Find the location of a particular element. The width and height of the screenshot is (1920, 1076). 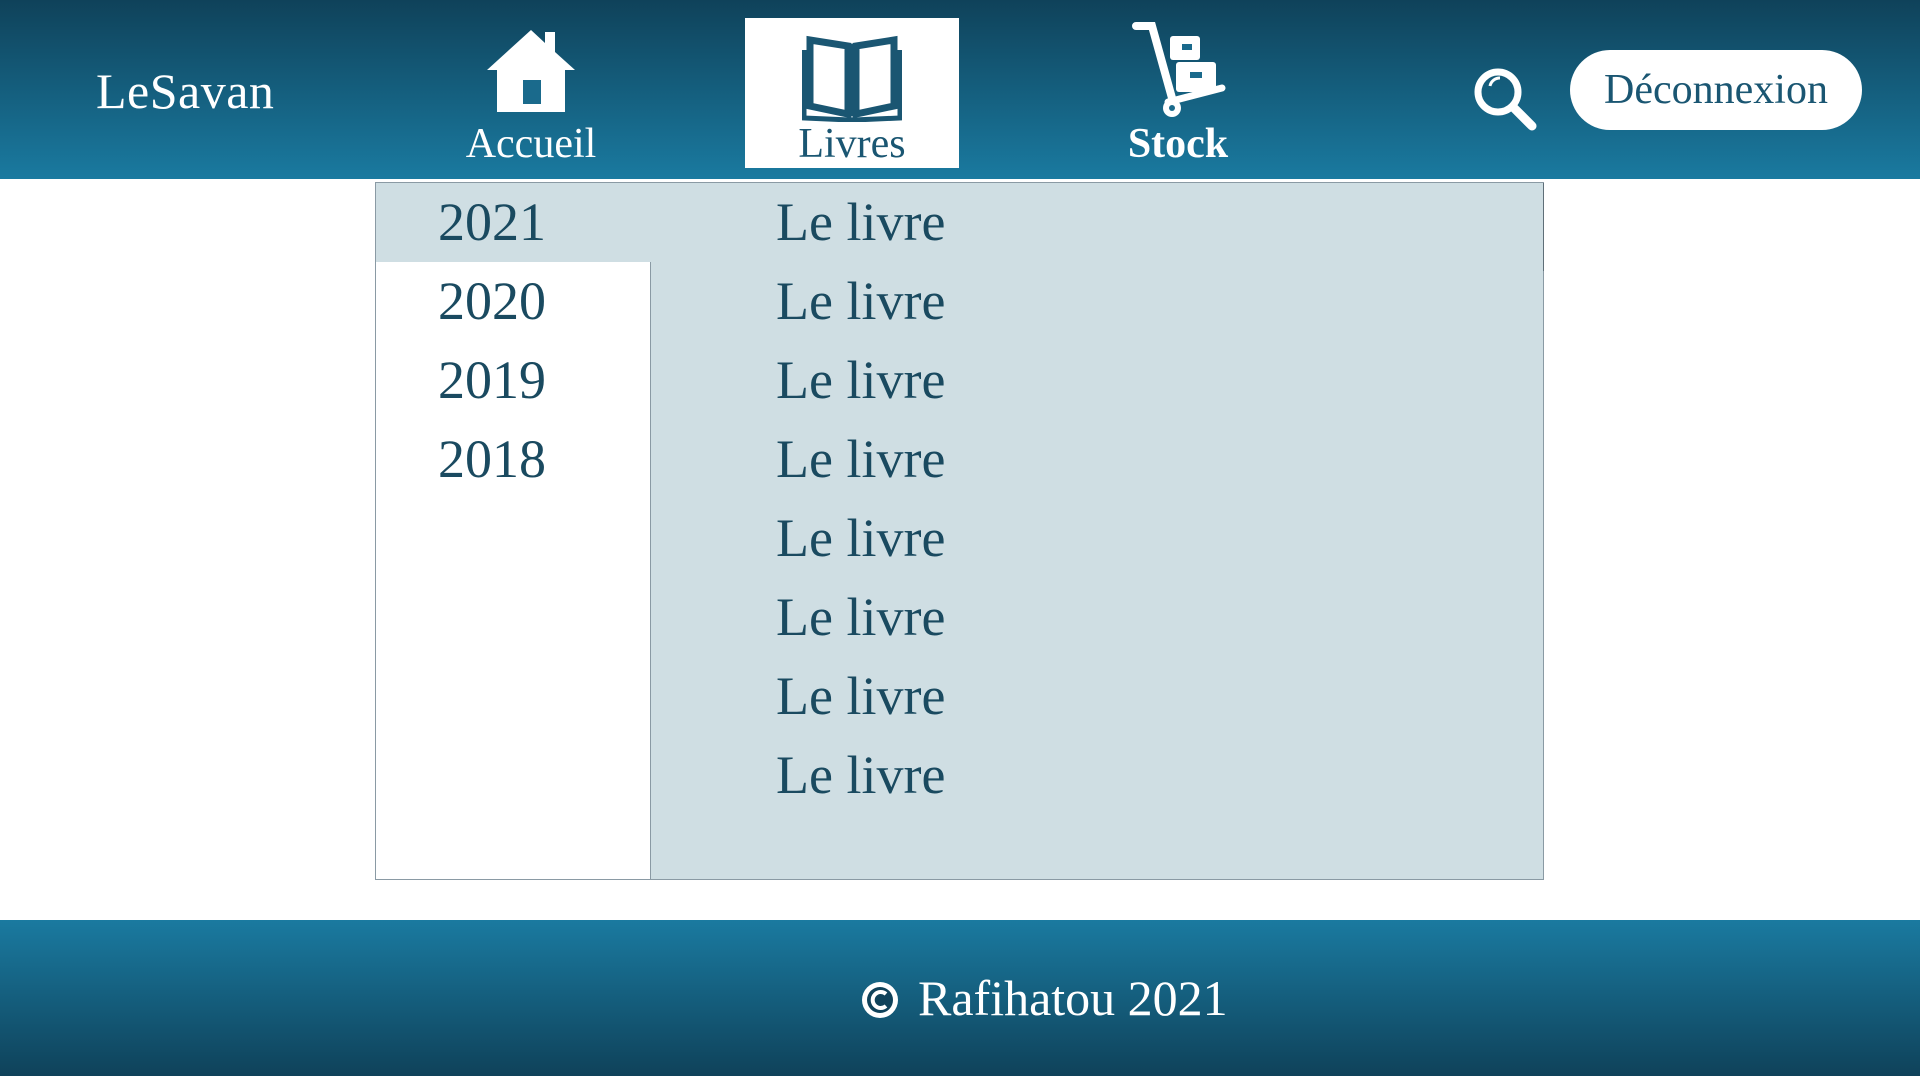

nav-item-stock: Stock is located at coordinates (1178, 93).